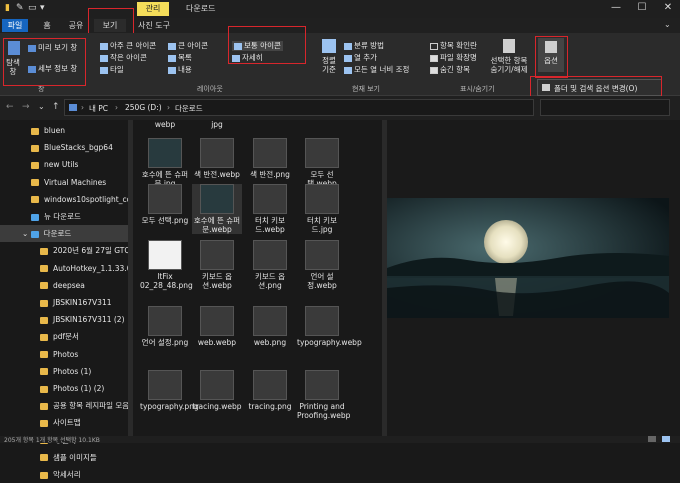 The height and width of the screenshot is (483, 680). What do you see at coordinates (123, 58) in the screenshot?
I see `small-icons-option: 작은 아이콘` at bounding box center [123, 58].